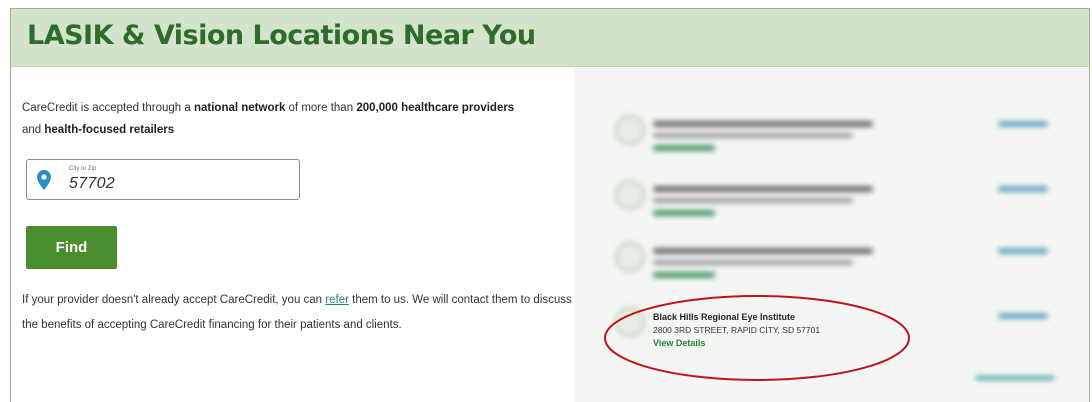  Describe the element at coordinates (337, 300) in the screenshot. I see `refer-link: refer` at that location.